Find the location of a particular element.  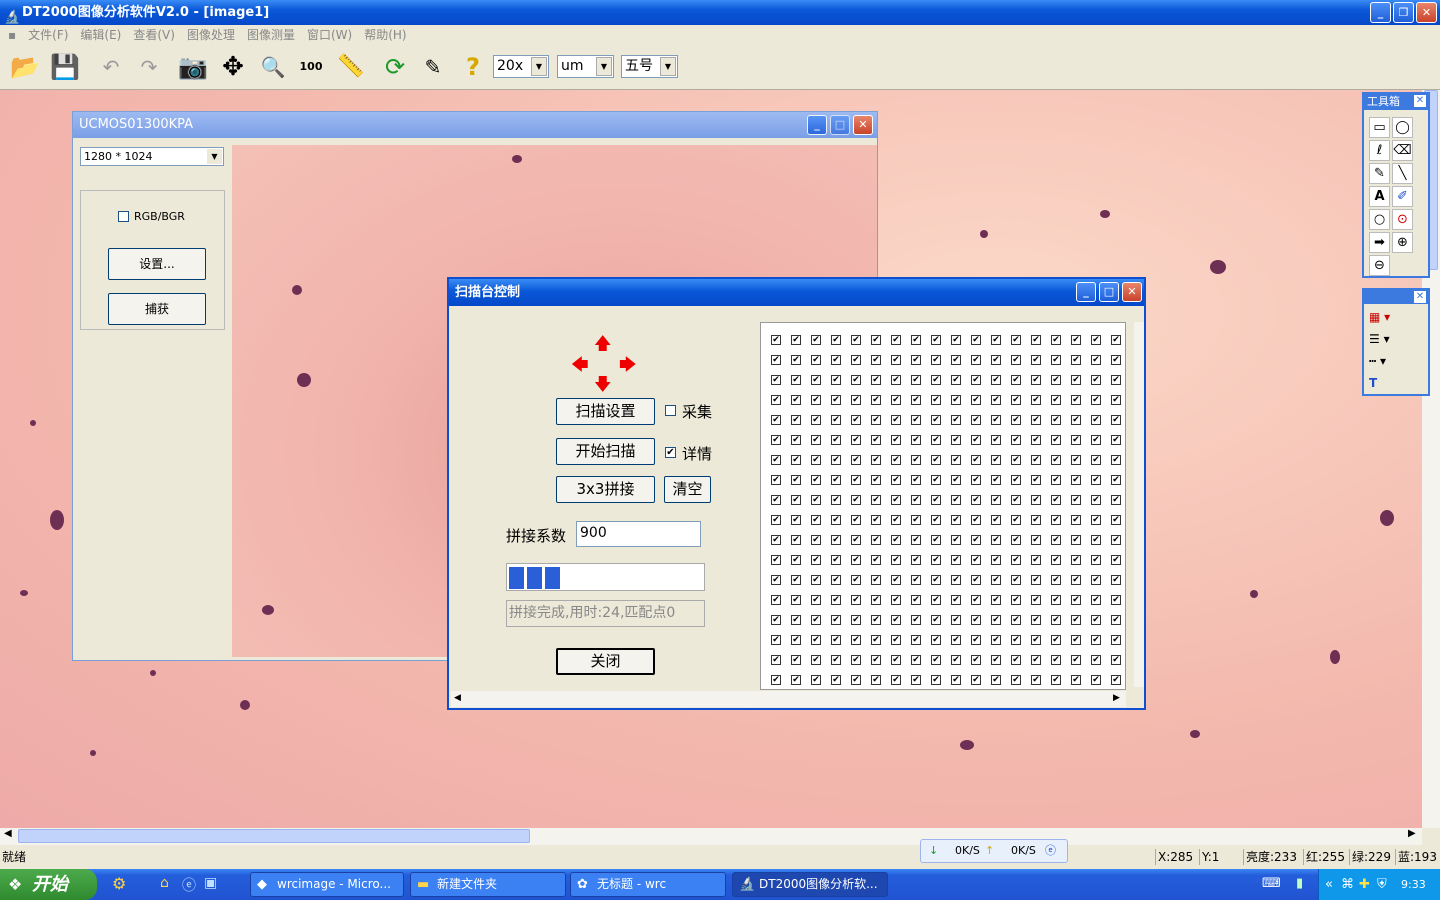

horizontal-scrollbar: ◀ ▶ is located at coordinates (711, 836).